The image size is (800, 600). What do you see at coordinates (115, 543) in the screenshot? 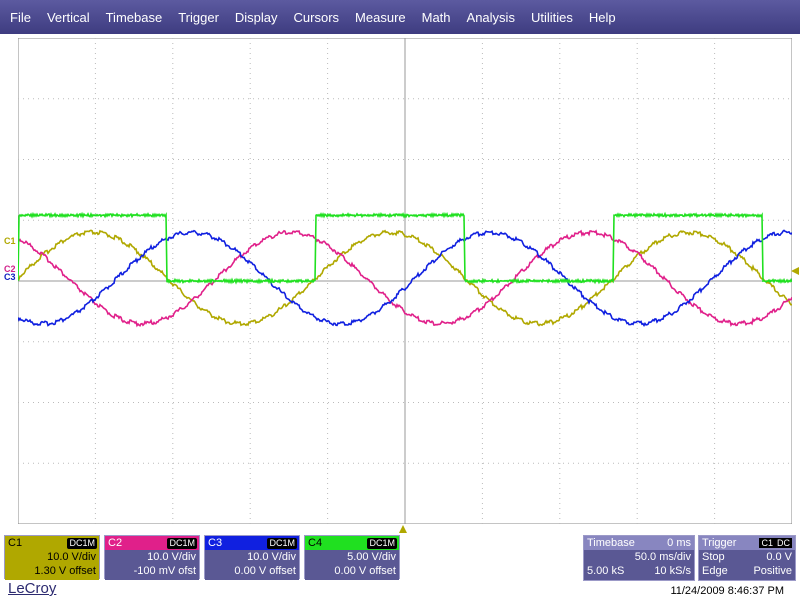
I see `channel-label: C2` at bounding box center [115, 543].